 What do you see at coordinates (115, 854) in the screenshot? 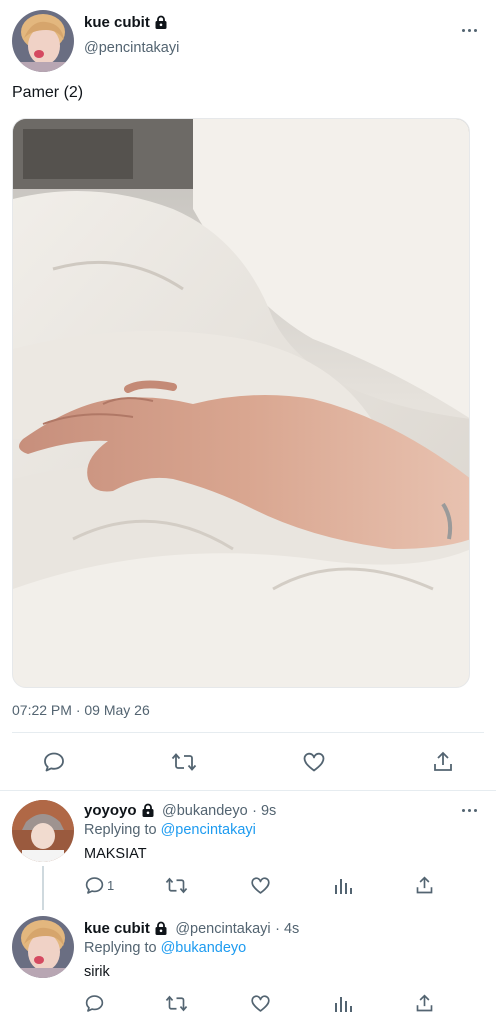
I see `reply-text: MAKSIAT` at bounding box center [115, 854].